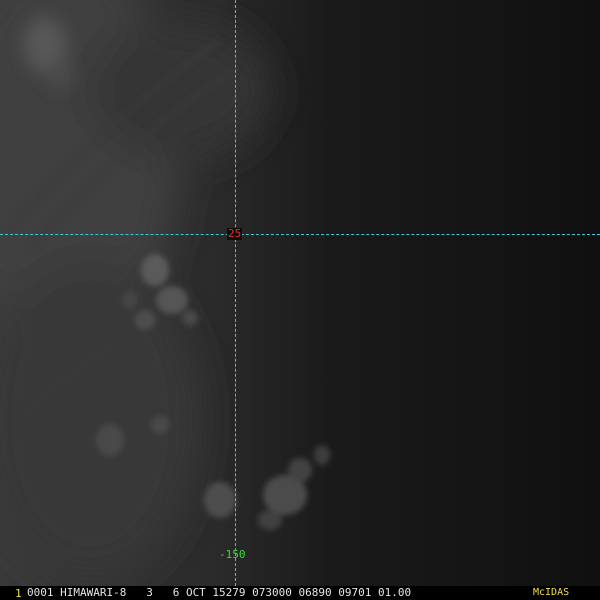 The height and width of the screenshot is (600, 600). Describe the element at coordinates (18, 593) in the screenshot. I see `frame-number: 1` at that location.